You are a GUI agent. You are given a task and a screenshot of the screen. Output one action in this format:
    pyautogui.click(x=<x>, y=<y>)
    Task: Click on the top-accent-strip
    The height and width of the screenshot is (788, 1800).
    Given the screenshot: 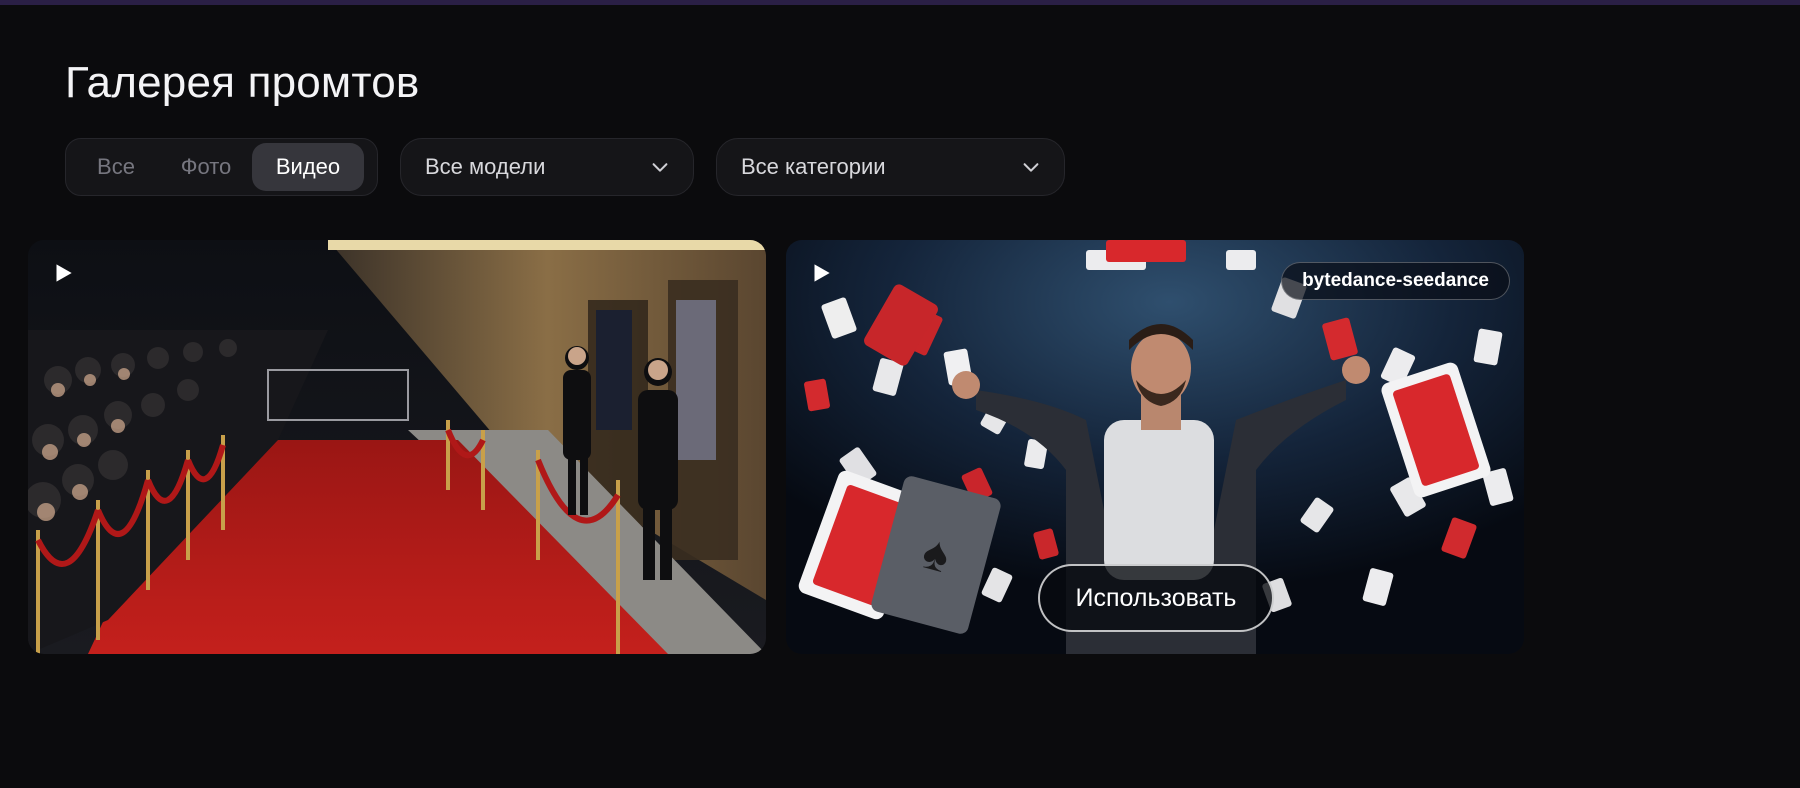 What is the action you would take?
    pyautogui.click(x=900, y=2)
    